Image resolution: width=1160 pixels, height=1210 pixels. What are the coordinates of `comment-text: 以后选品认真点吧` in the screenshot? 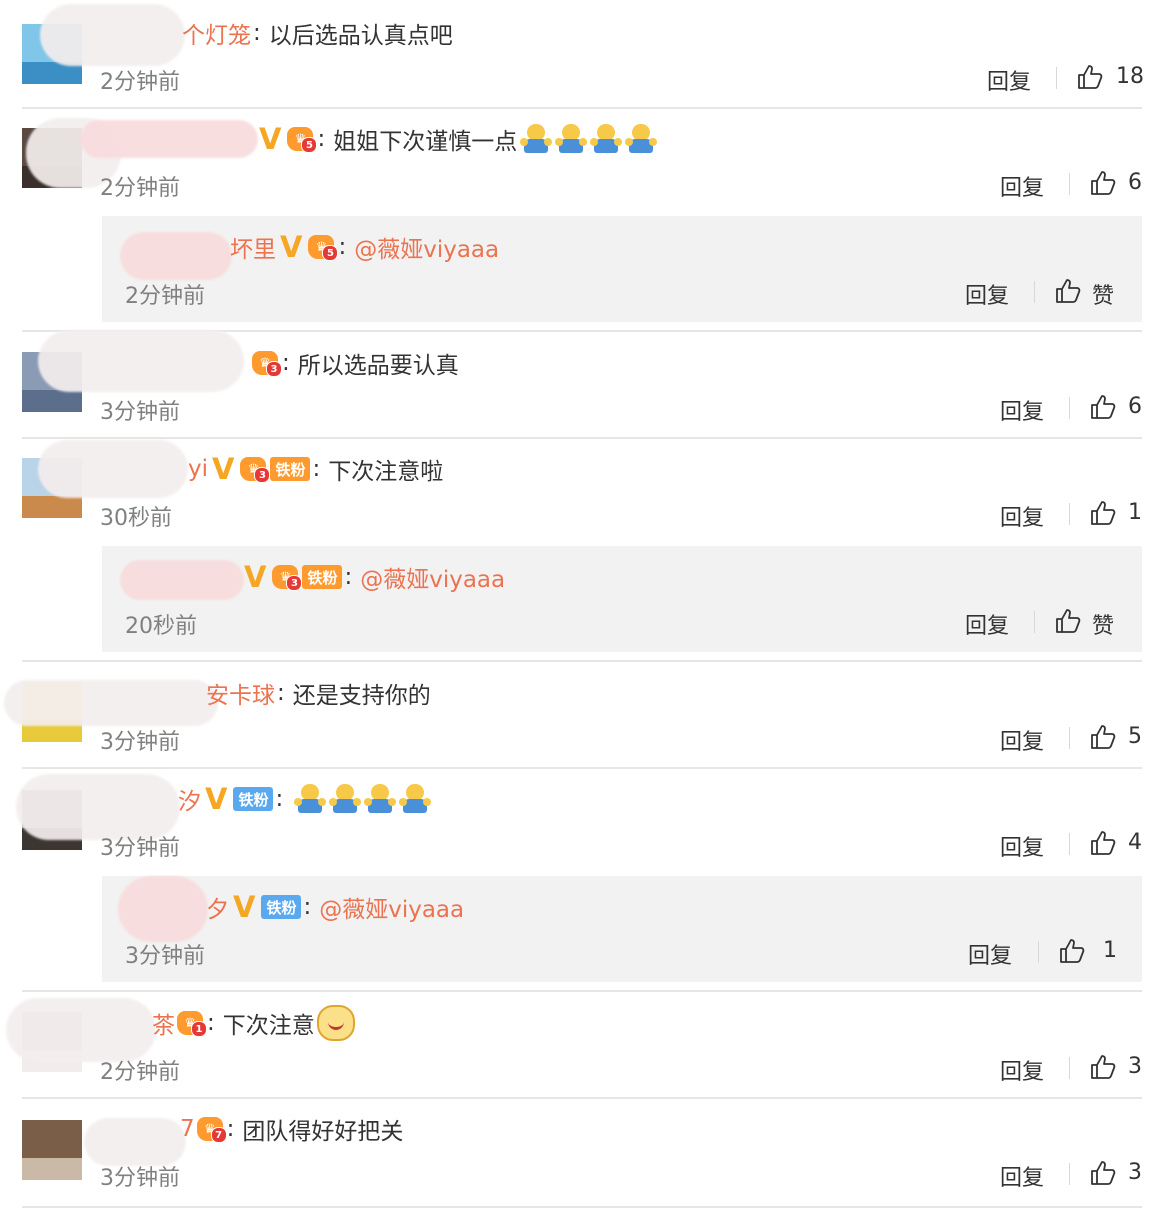 It's located at (360, 36).